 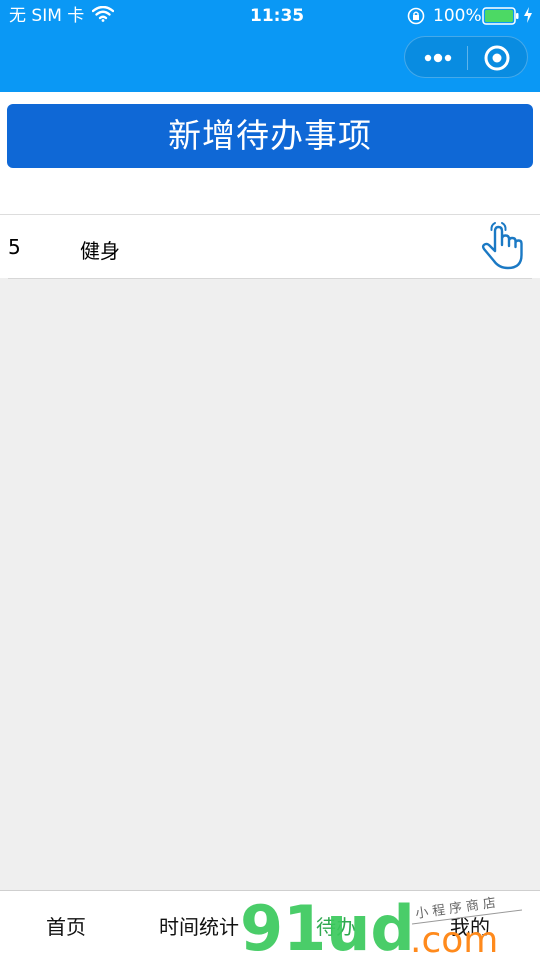 I want to click on battery-percentage: 100%, so click(x=457, y=16).